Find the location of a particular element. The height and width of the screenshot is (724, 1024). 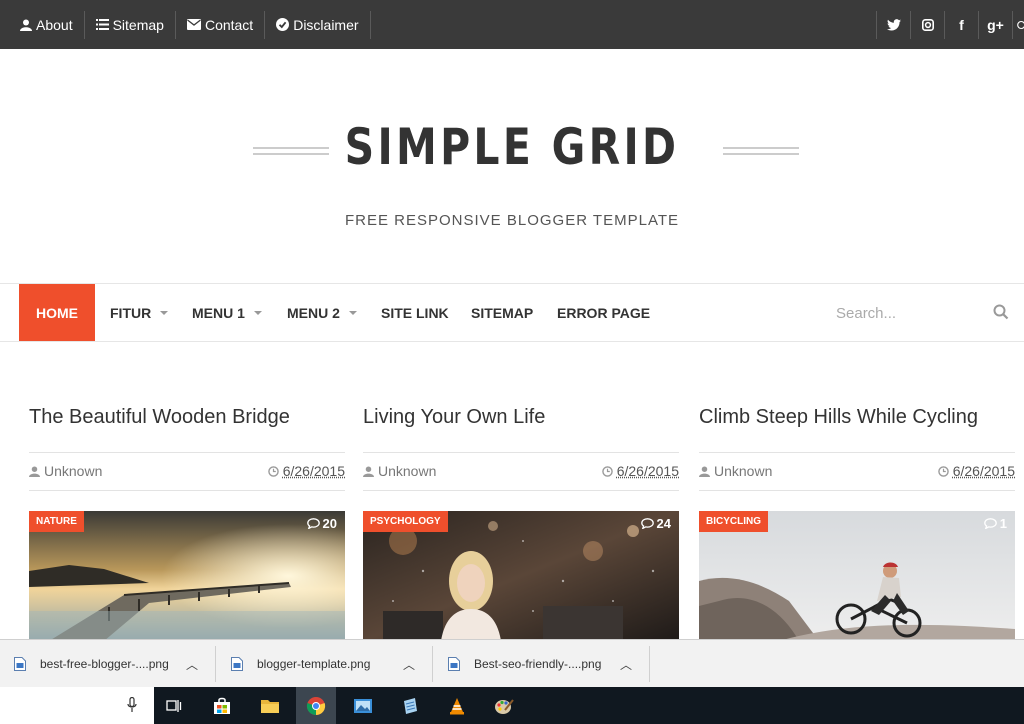

top-link-about: About is located at coordinates (42, 24).